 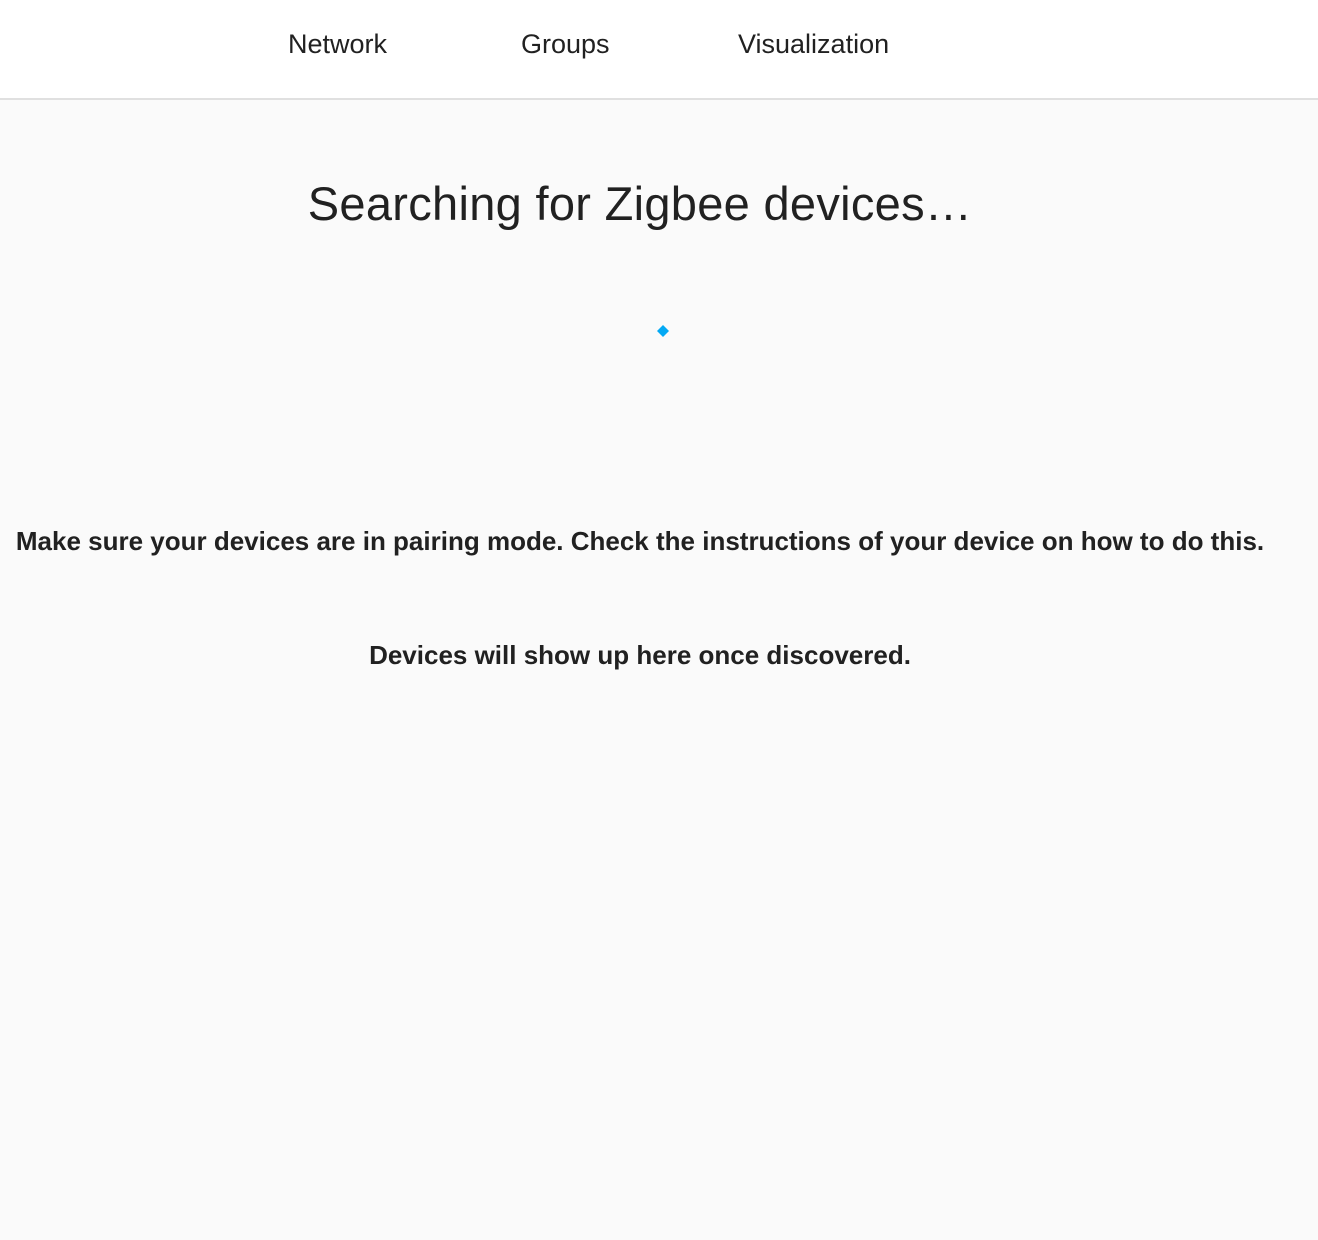 What do you see at coordinates (565, 44) in the screenshot?
I see `tab-groups: Groups` at bounding box center [565, 44].